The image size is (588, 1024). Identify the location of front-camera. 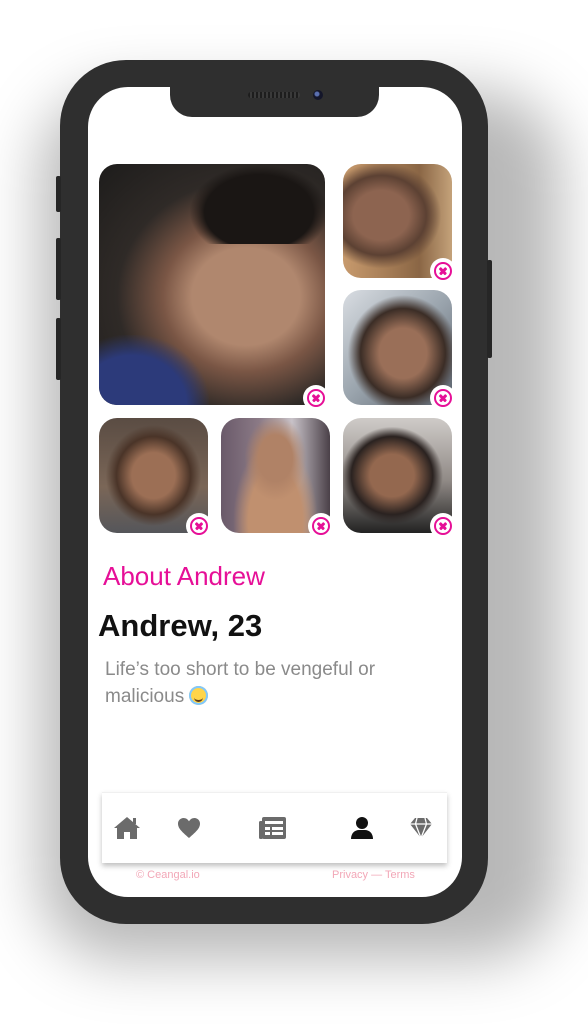
(318, 95).